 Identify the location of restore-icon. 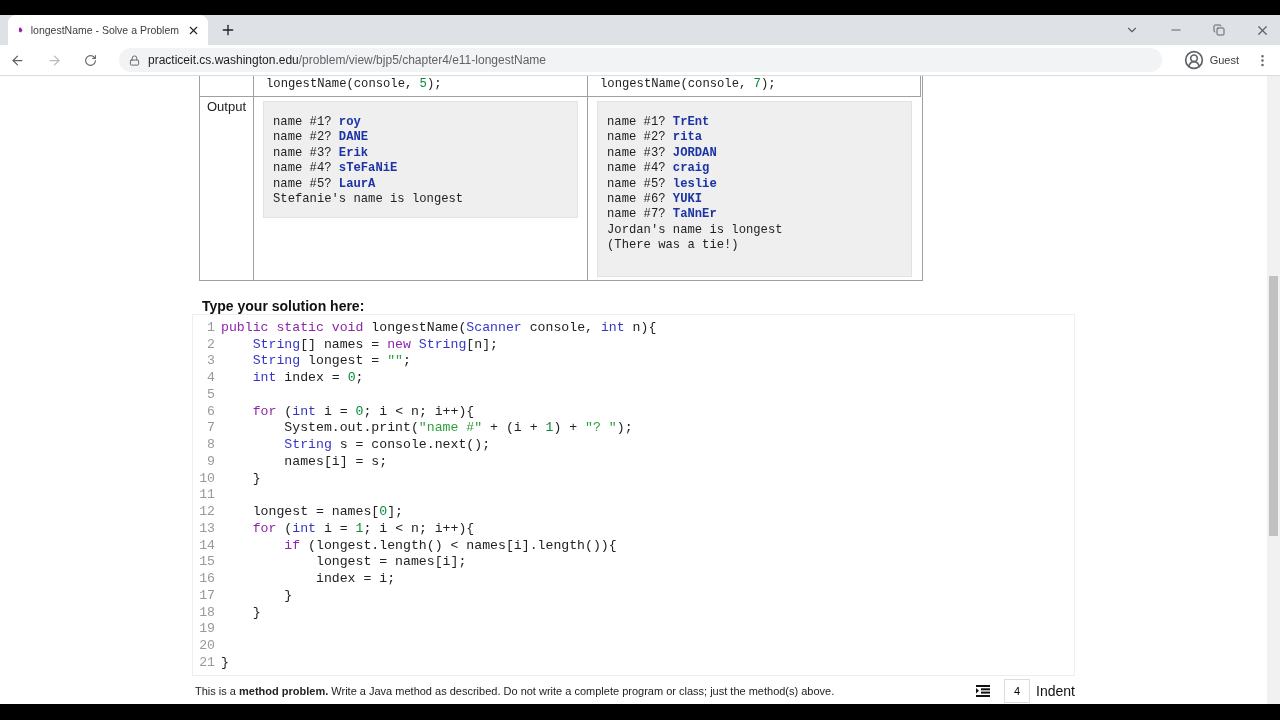
(1219, 30).